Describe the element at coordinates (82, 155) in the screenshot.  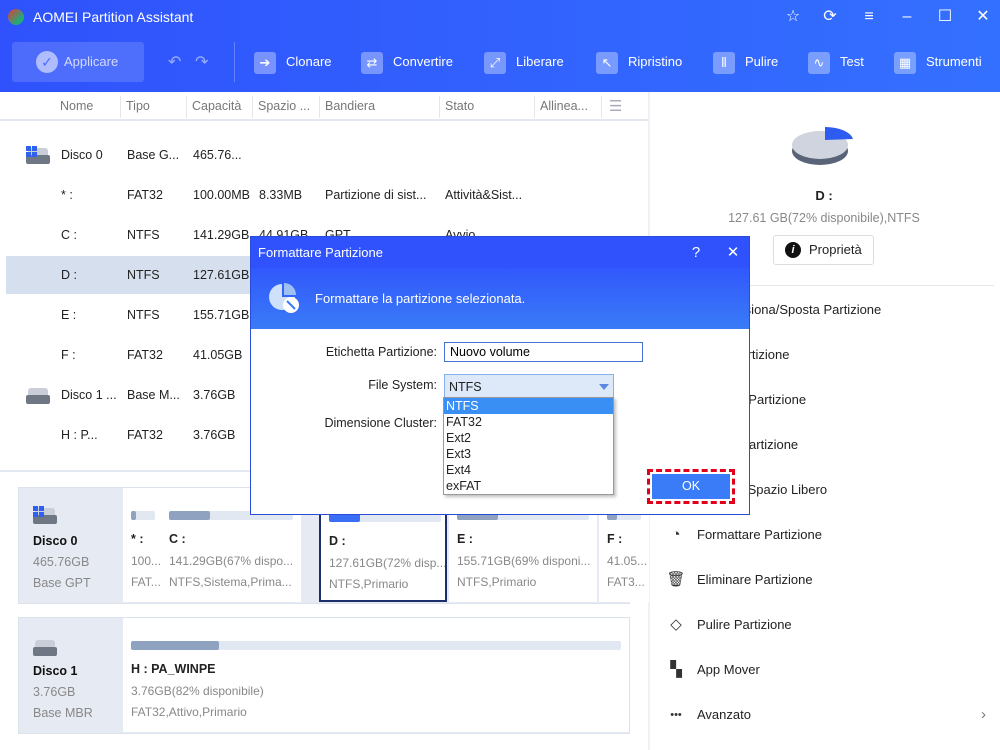
I see `cell-name: Disco 0` at that location.